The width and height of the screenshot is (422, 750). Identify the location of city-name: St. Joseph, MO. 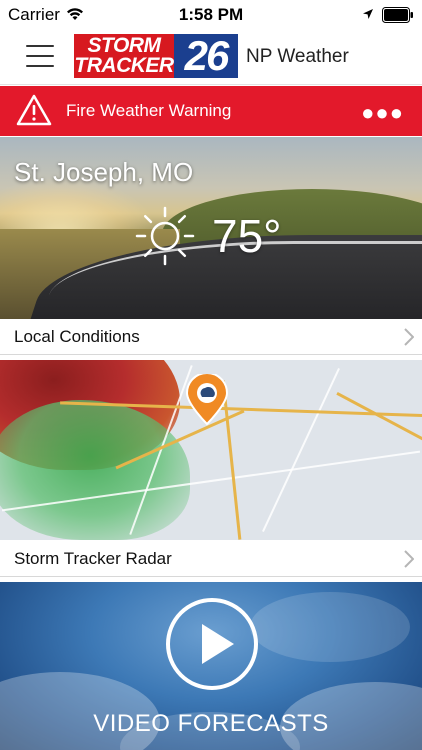
(104, 172).